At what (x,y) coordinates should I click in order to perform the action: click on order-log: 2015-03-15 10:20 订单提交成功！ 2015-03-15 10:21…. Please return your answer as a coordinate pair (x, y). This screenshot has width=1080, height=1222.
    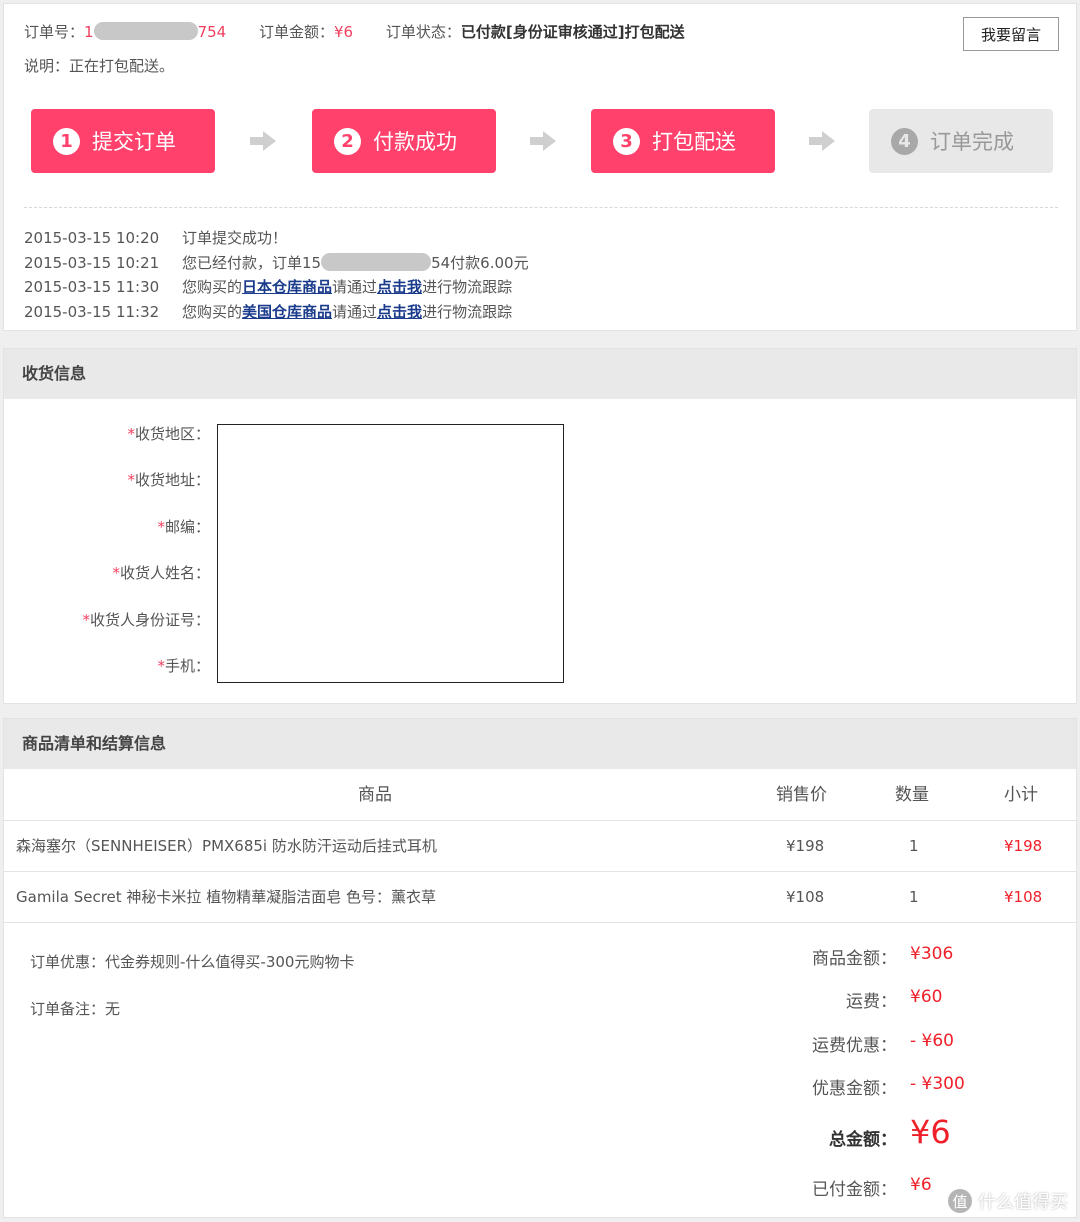
    Looking at the image, I should click on (276, 275).